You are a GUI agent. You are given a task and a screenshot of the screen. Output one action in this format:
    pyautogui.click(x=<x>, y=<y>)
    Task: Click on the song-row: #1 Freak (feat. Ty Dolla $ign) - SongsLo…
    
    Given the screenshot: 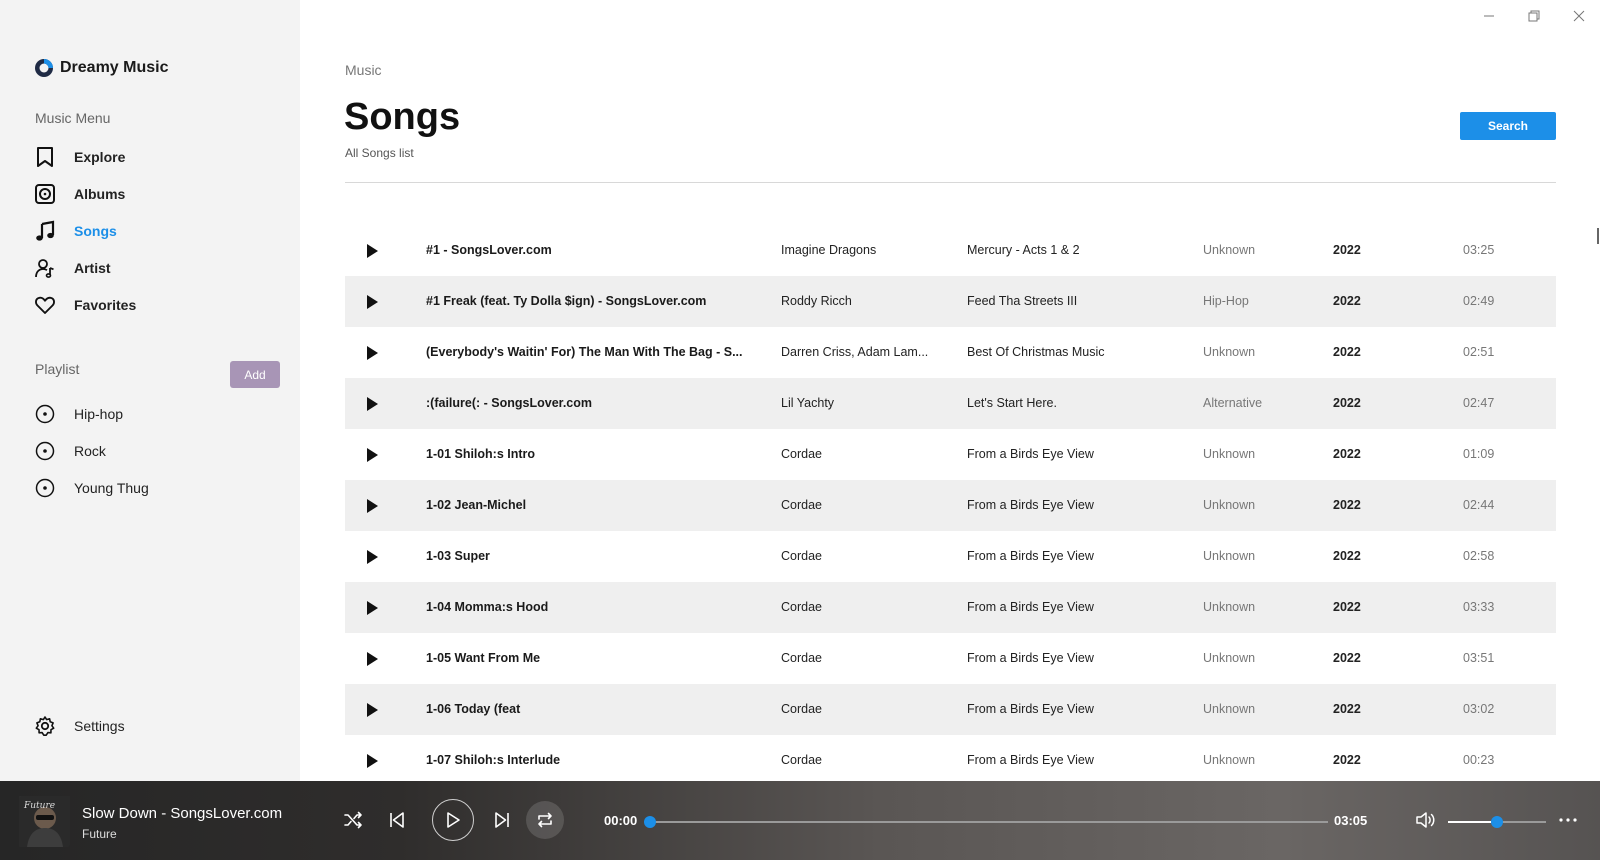 What is the action you would take?
    pyautogui.click(x=950, y=301)
    